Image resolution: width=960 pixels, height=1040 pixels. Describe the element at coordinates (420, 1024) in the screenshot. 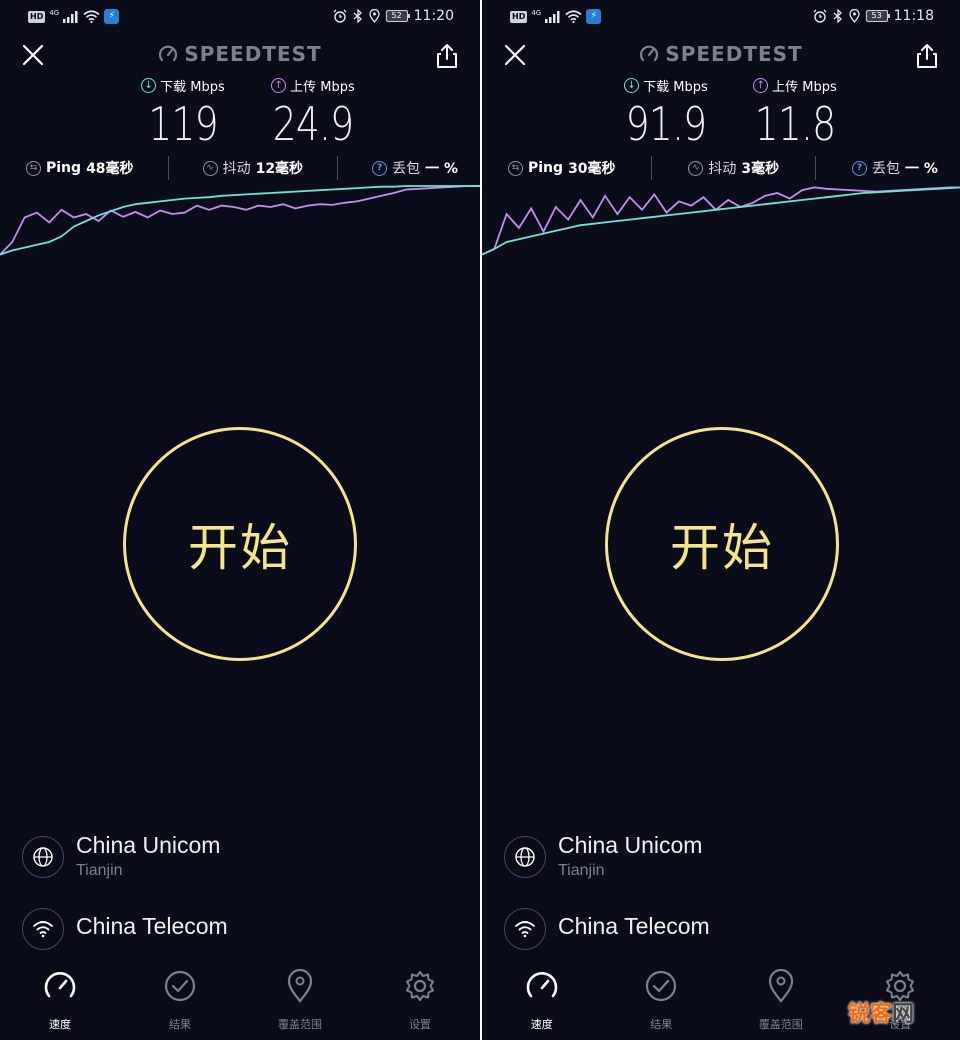

I see `nav-label: 设置` at that location.